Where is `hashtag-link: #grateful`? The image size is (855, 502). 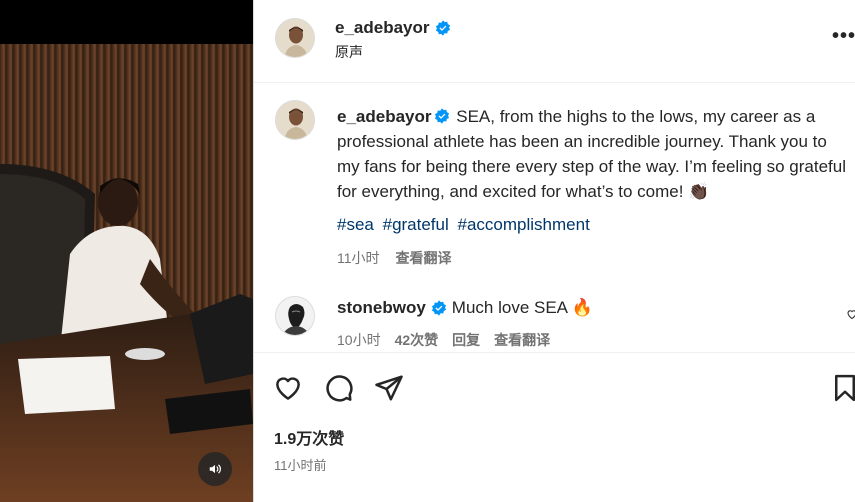
hashtag-link: #grateful is located at coordinates (416, 224).